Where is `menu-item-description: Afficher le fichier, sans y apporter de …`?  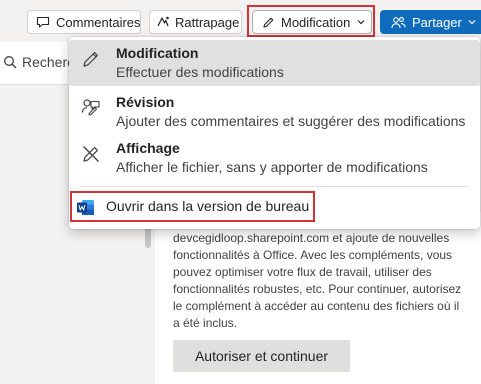
menu-item-description: Afficher le fichier, sans y apporter de … is located at coordinates (272, 167).